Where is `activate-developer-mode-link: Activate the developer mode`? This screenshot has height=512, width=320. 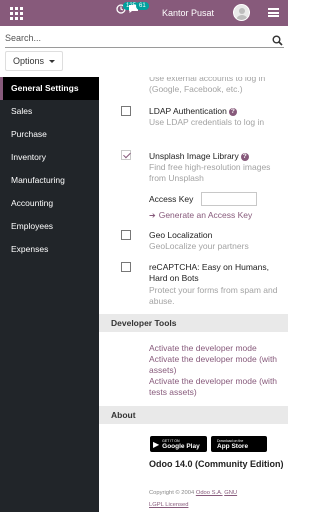 activate-developer-mode-link: Activate the developer mode is located at coordinates (215, 348).